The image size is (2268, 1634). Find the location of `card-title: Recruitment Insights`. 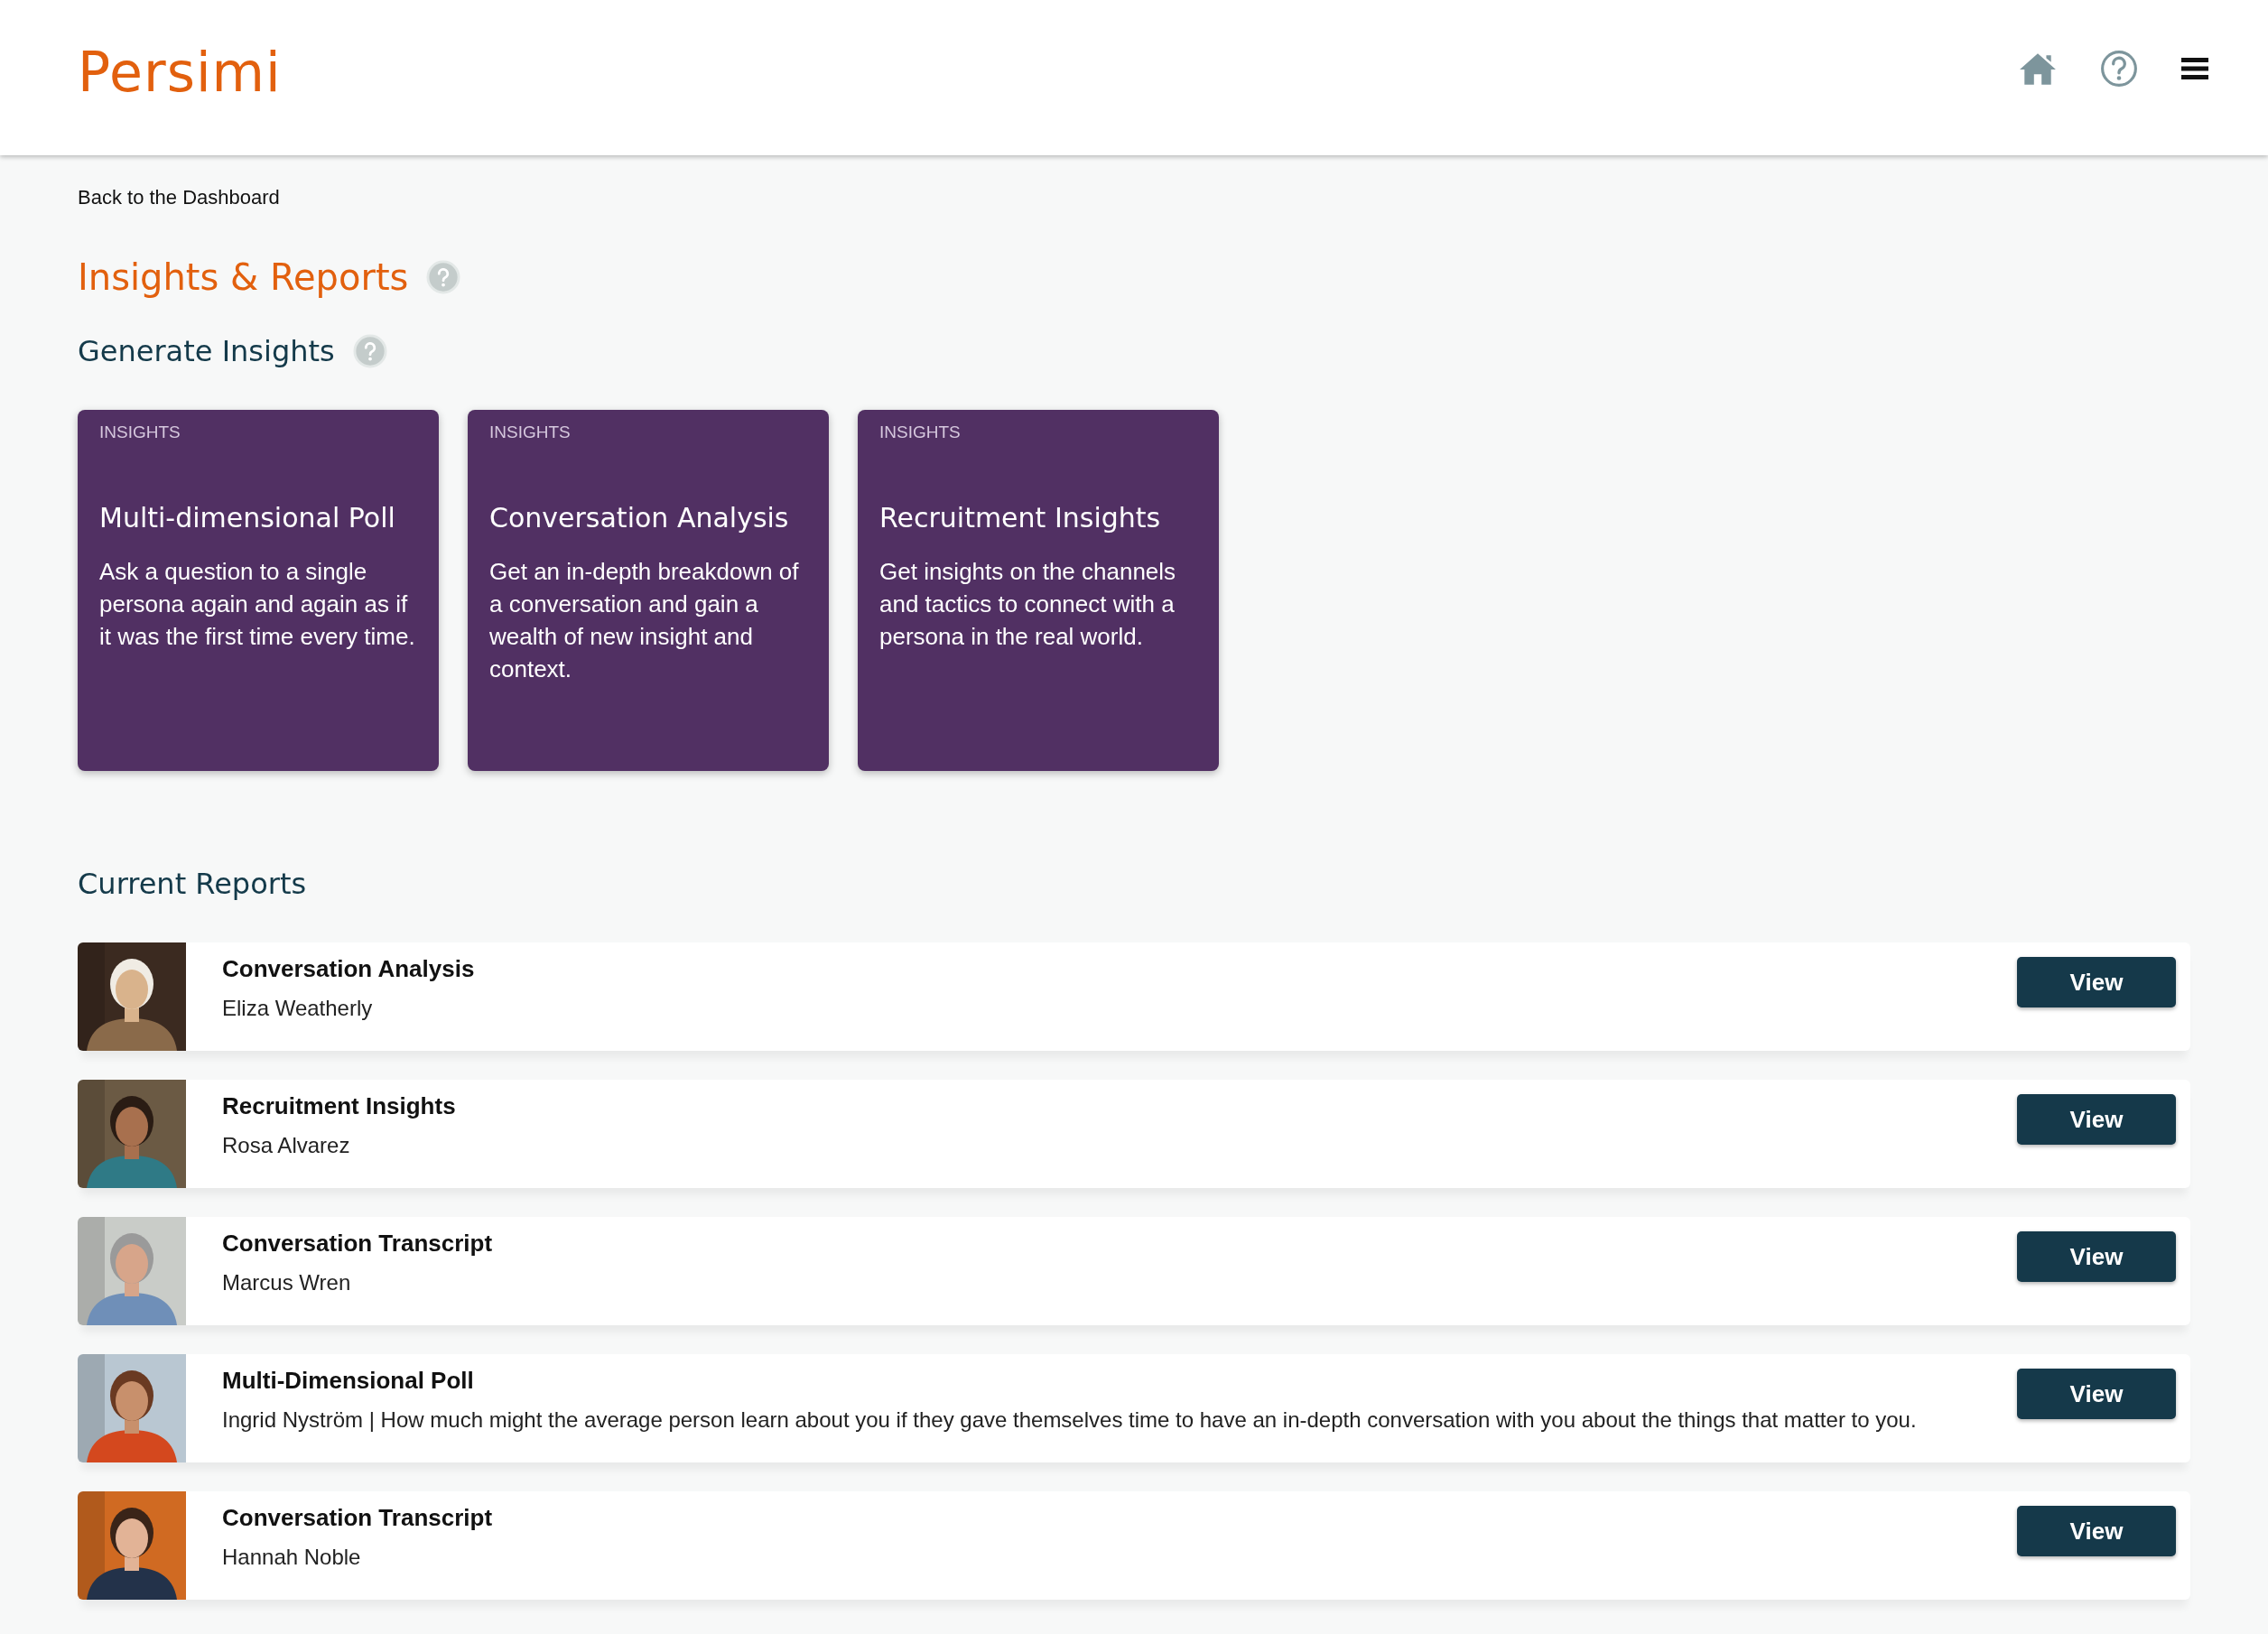

card-title: Recruitment Insights is located at coordinates (1020, 518).